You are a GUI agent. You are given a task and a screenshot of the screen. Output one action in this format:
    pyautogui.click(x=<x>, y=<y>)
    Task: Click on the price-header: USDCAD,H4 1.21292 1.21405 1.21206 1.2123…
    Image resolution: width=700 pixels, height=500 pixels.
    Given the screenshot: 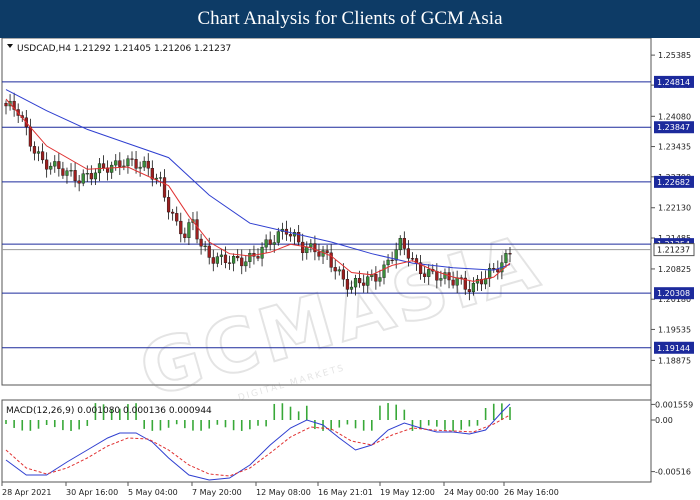 What is the action you would take?
    pyautogui.click(x=124, y=49)
    